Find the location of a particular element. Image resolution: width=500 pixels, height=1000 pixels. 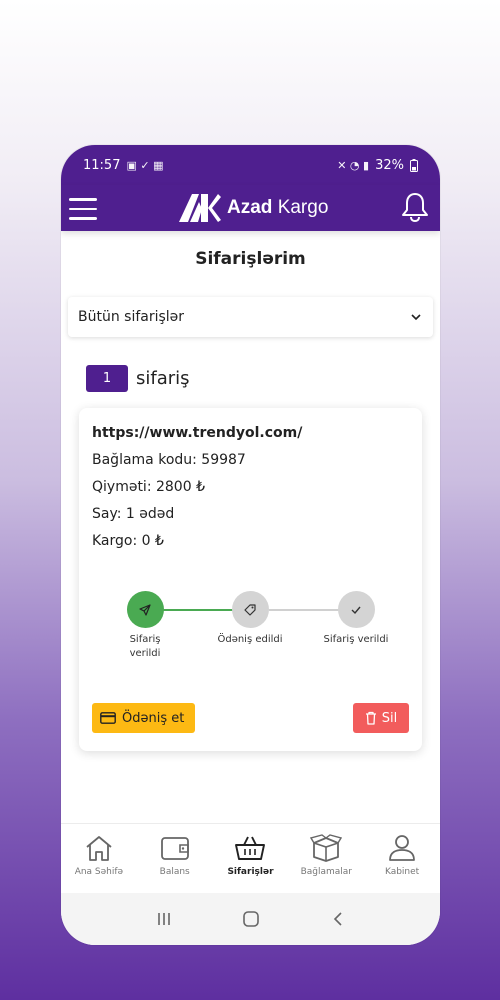

box-icon is located at coordinates (326, 848).